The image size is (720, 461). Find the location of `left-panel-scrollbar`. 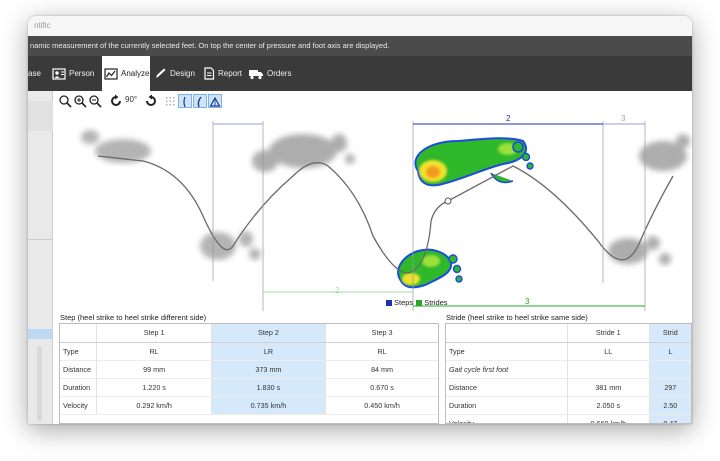

left-panel-scrollbar is located at coordinates (39, 383).